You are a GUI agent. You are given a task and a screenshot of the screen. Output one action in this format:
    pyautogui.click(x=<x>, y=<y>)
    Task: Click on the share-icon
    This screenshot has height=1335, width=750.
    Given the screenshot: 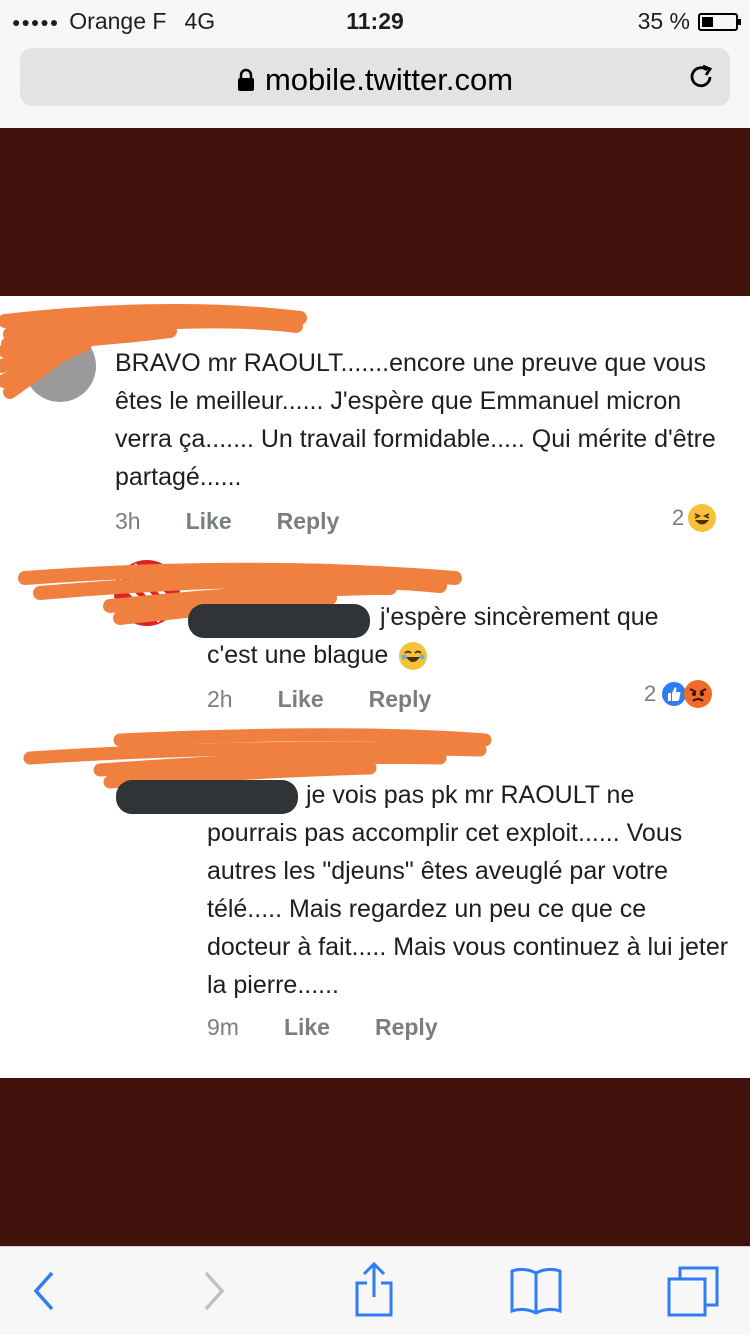 What is the action you would take?
    pyautogui.click(x=374, y=1291)
    